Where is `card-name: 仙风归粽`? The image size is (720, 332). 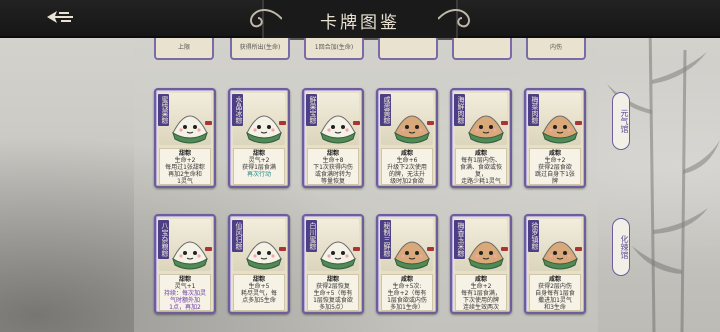
card-name: 仙风归粽 is located at coordinates (237, 236).